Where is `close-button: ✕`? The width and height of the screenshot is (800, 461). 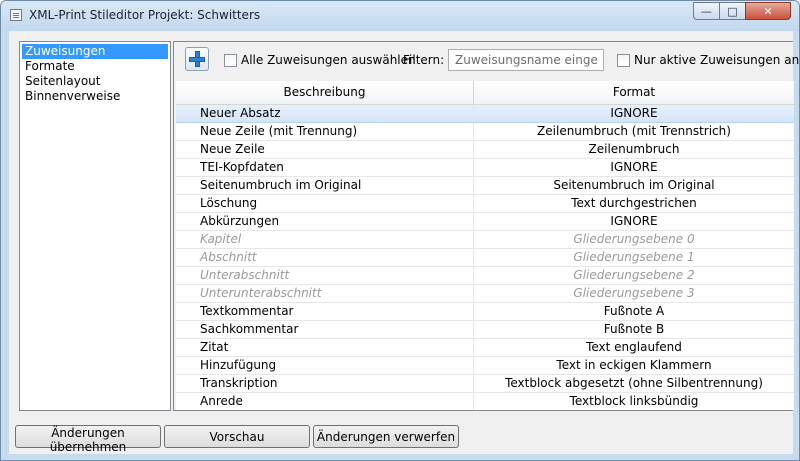 close-button: ✕ is located at coordinates (768, 11).